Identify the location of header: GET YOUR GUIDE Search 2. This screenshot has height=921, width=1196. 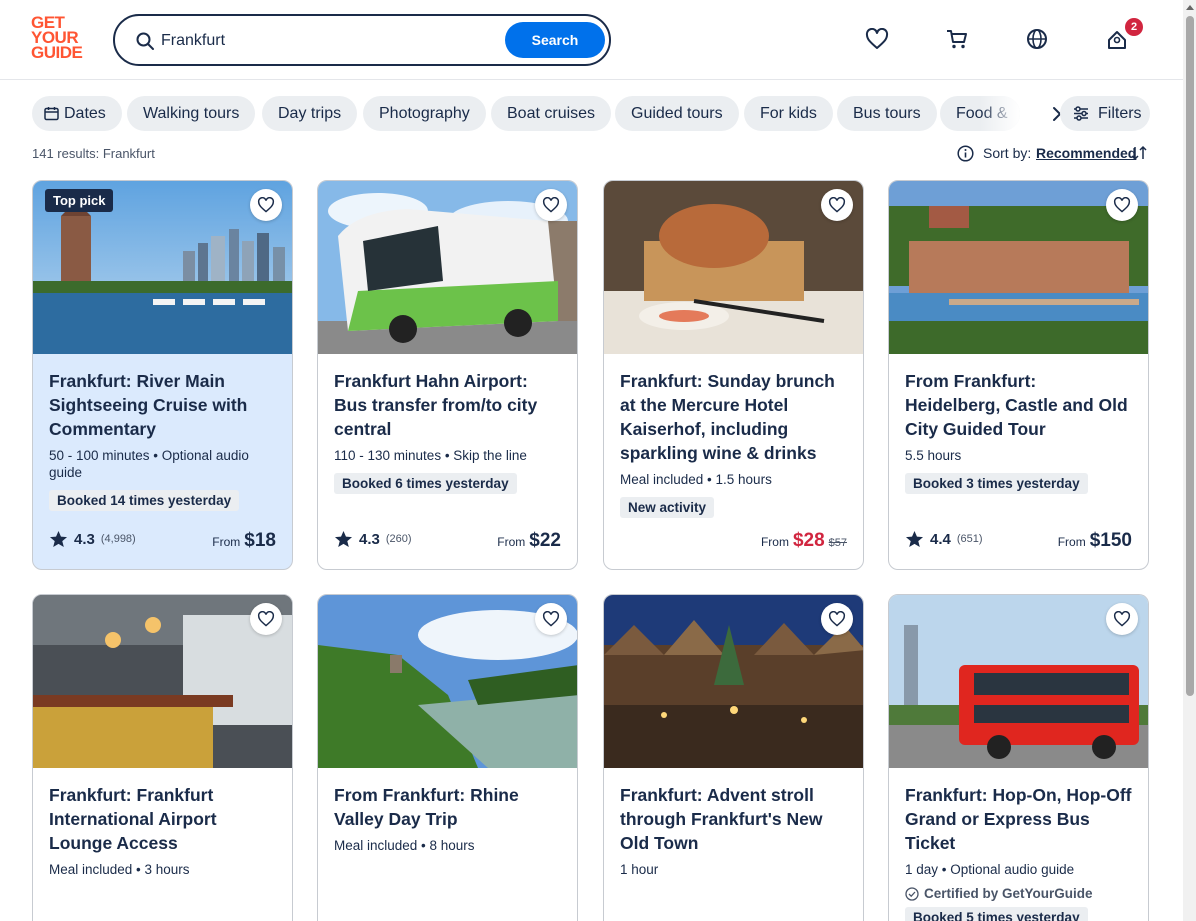
(591, 40).